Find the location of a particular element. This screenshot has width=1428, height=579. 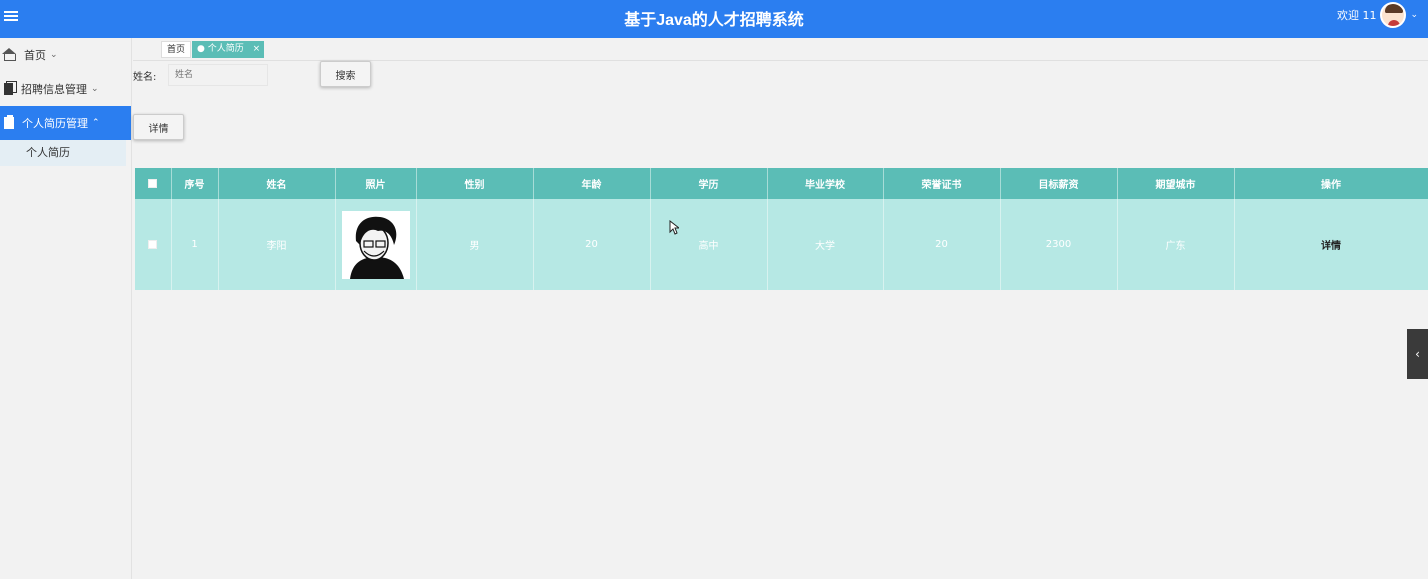

mouse-pointer-icon is located at coordinates (674, 227).